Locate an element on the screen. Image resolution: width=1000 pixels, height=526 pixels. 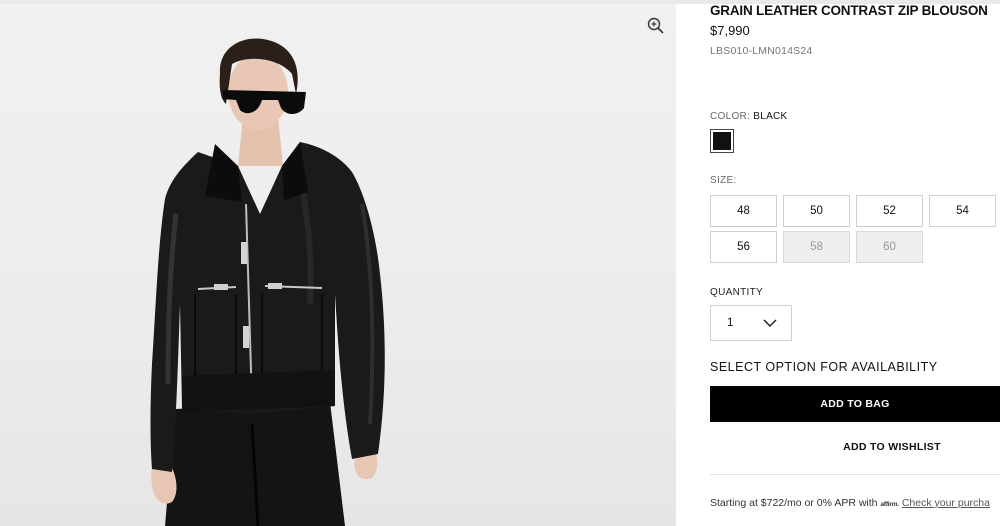
swatch-fill is located at coordinates (722, 141).